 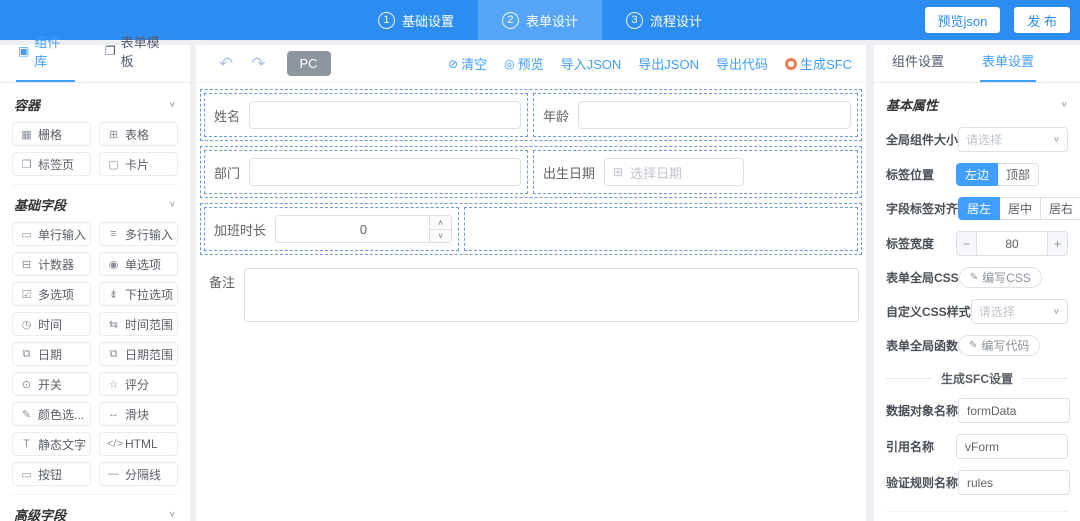 I want to click on widget-checkbox: ☑ 多选项, so click(x=51, y=294).